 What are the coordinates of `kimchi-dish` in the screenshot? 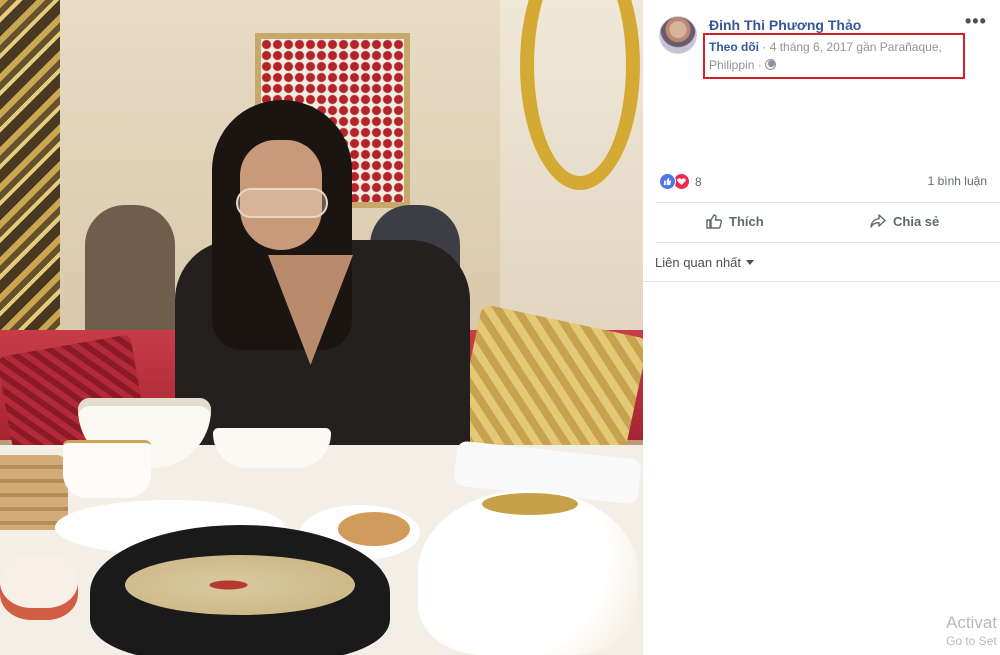 It's located at (39, 587).